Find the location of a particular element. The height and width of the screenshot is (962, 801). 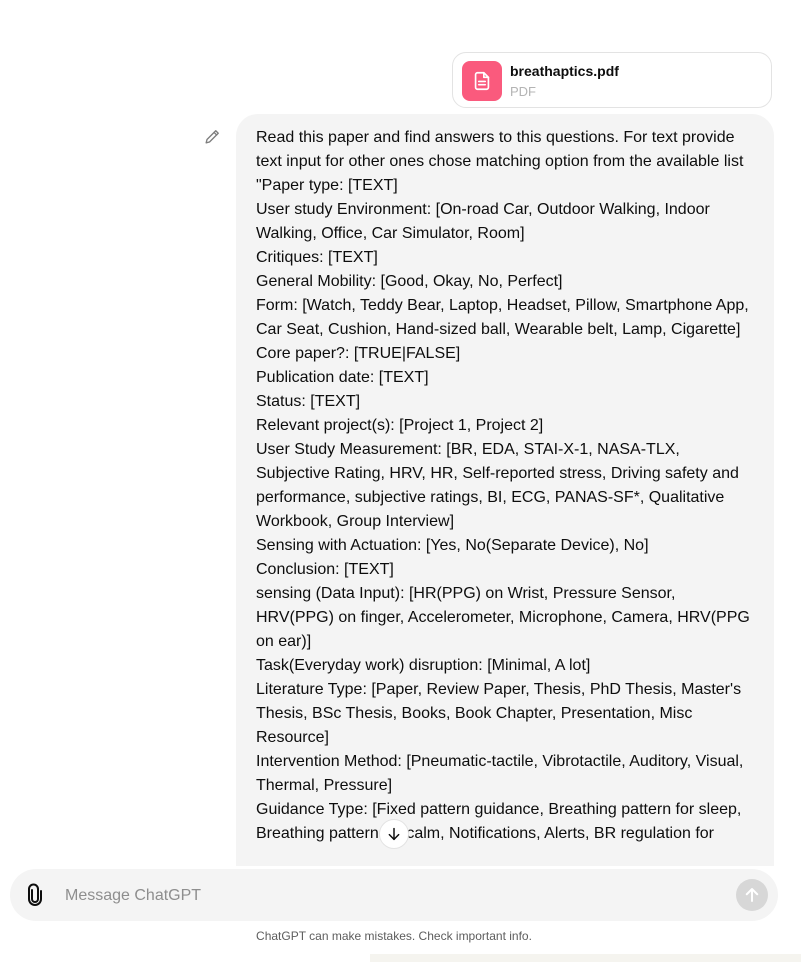

arrow-down-icon is located at coordinates (394, 834).